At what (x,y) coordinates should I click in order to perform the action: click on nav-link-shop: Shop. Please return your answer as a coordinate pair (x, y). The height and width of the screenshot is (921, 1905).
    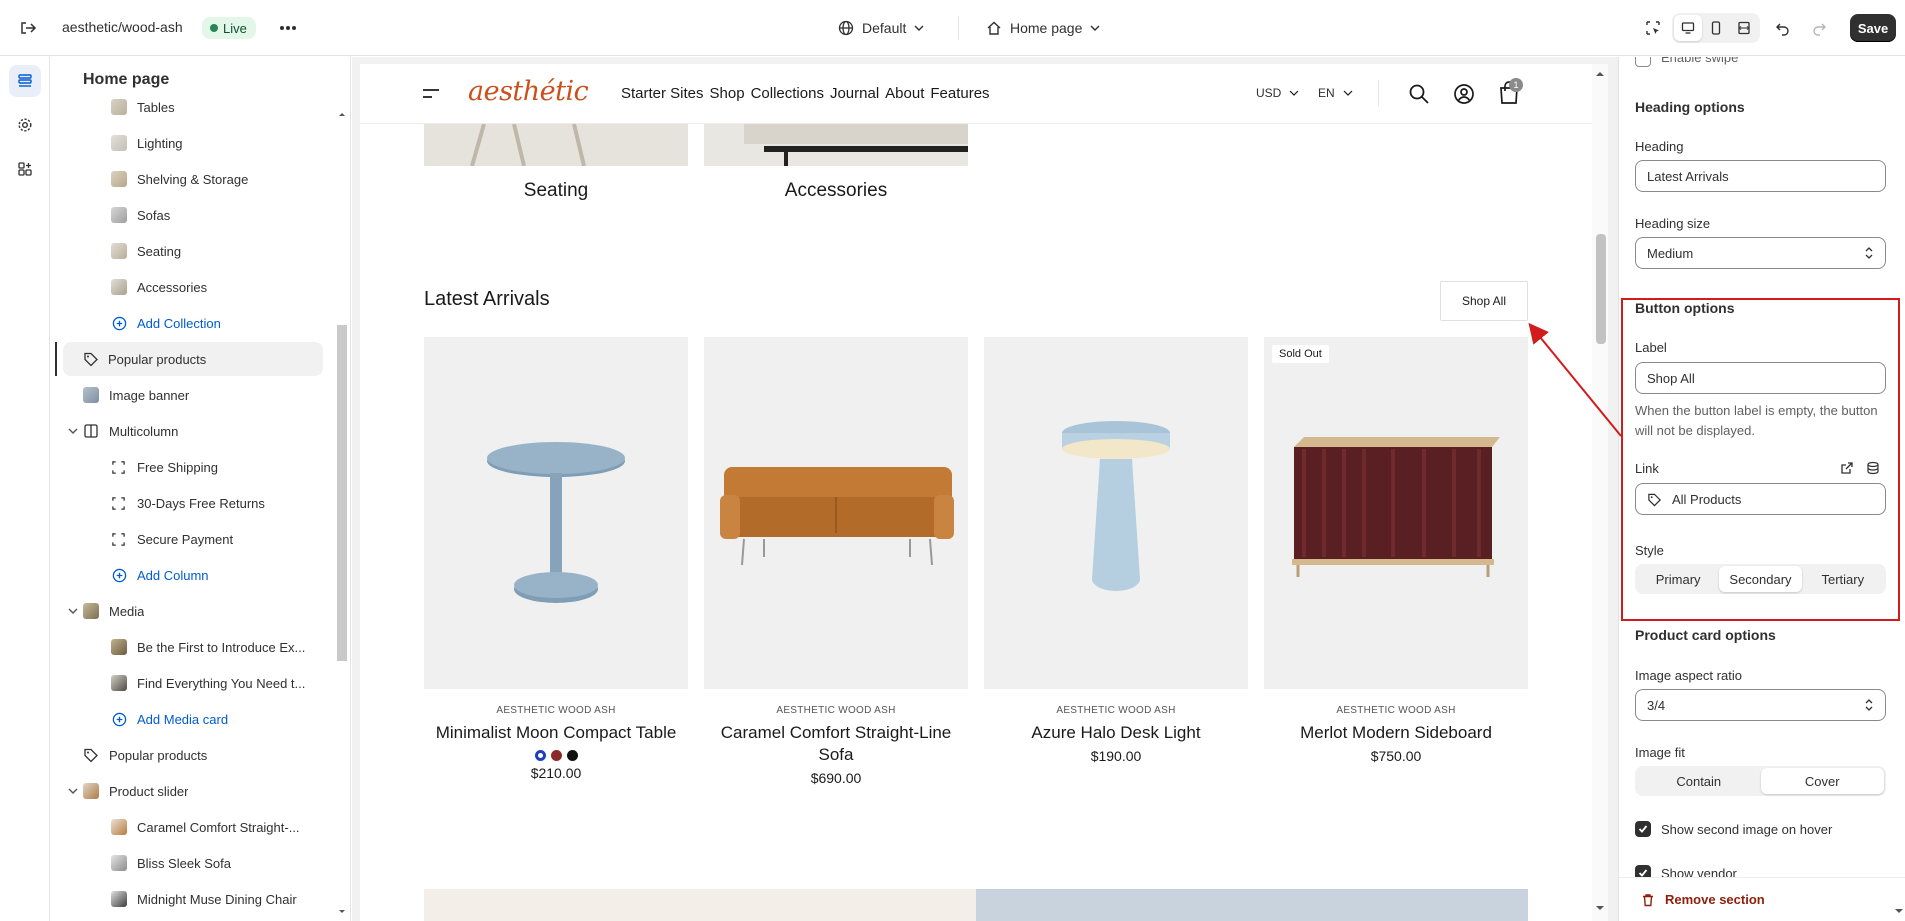
    Looking at the image, I should click on (727, 93).